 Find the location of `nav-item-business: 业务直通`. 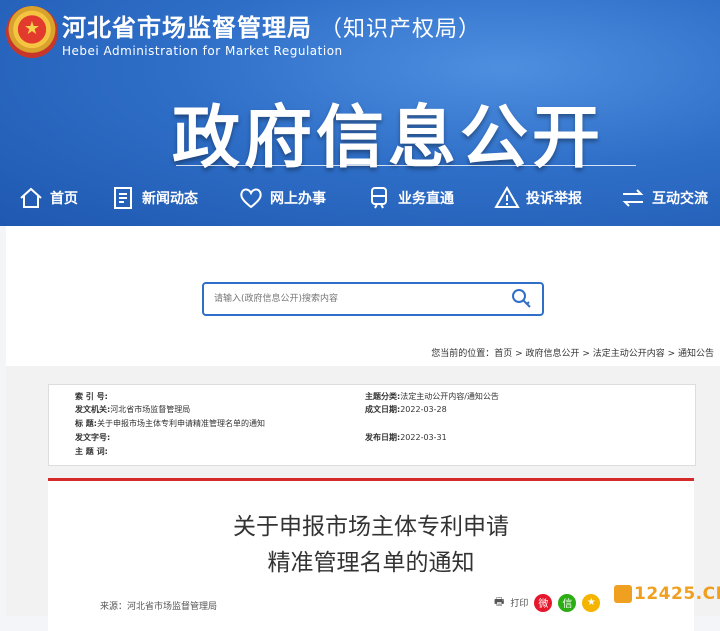

nav-item-business: 业务直通 is located at coordinates (410, 198).